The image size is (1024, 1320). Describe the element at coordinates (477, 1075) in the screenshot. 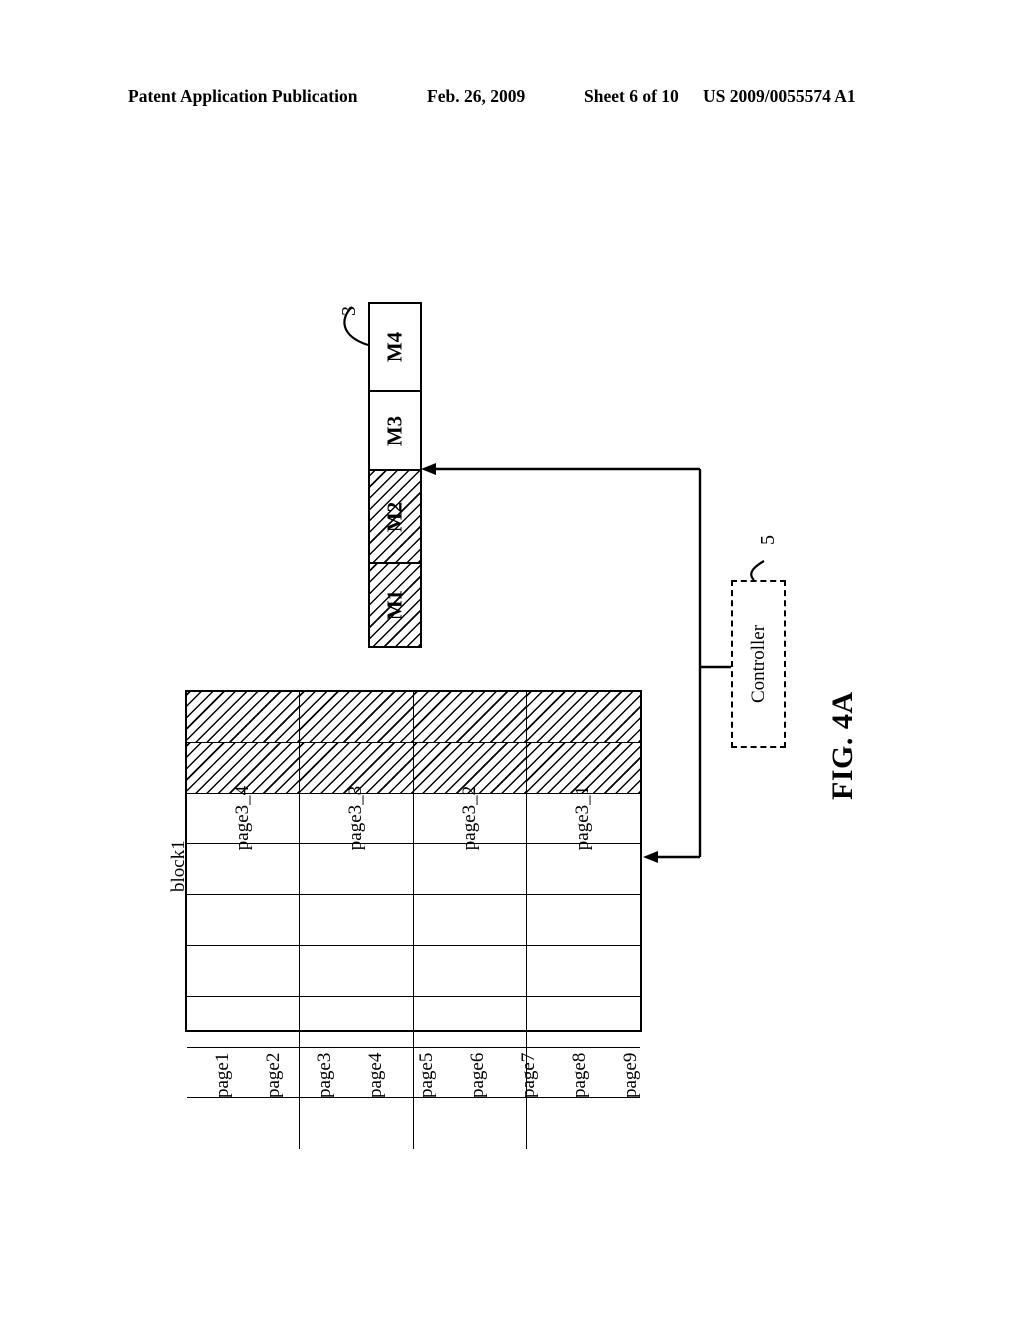

I see `page-label-page6: page6` at that location.